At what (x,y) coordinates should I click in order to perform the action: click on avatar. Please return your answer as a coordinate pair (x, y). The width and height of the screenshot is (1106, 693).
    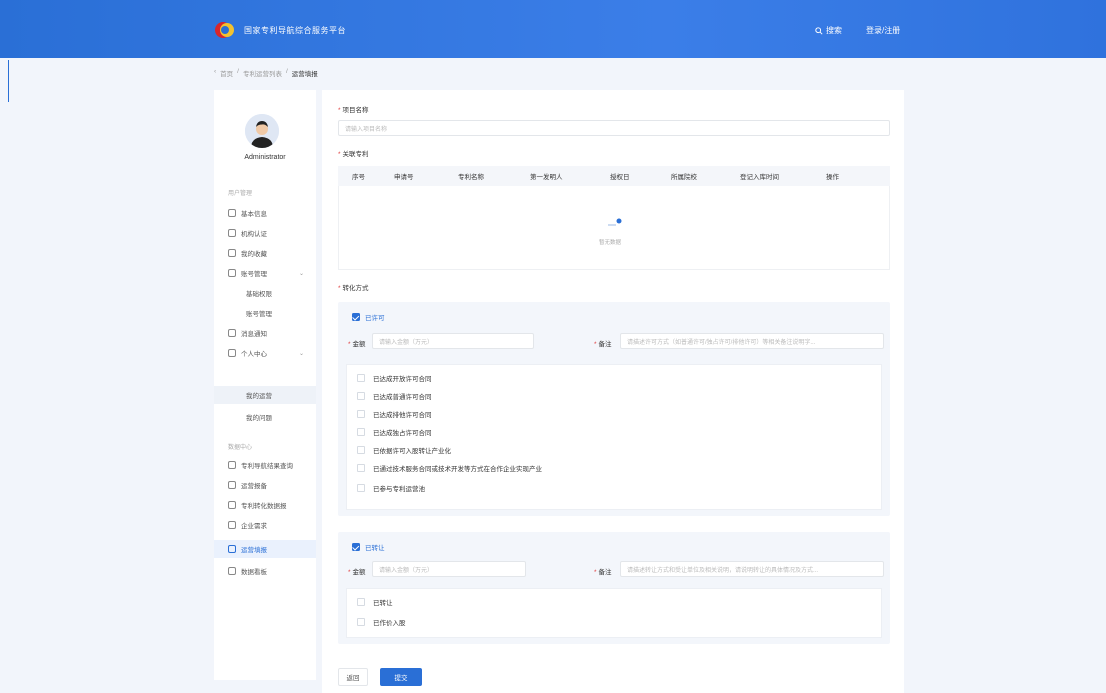
    Looking at the image, I should click on (262, 131).